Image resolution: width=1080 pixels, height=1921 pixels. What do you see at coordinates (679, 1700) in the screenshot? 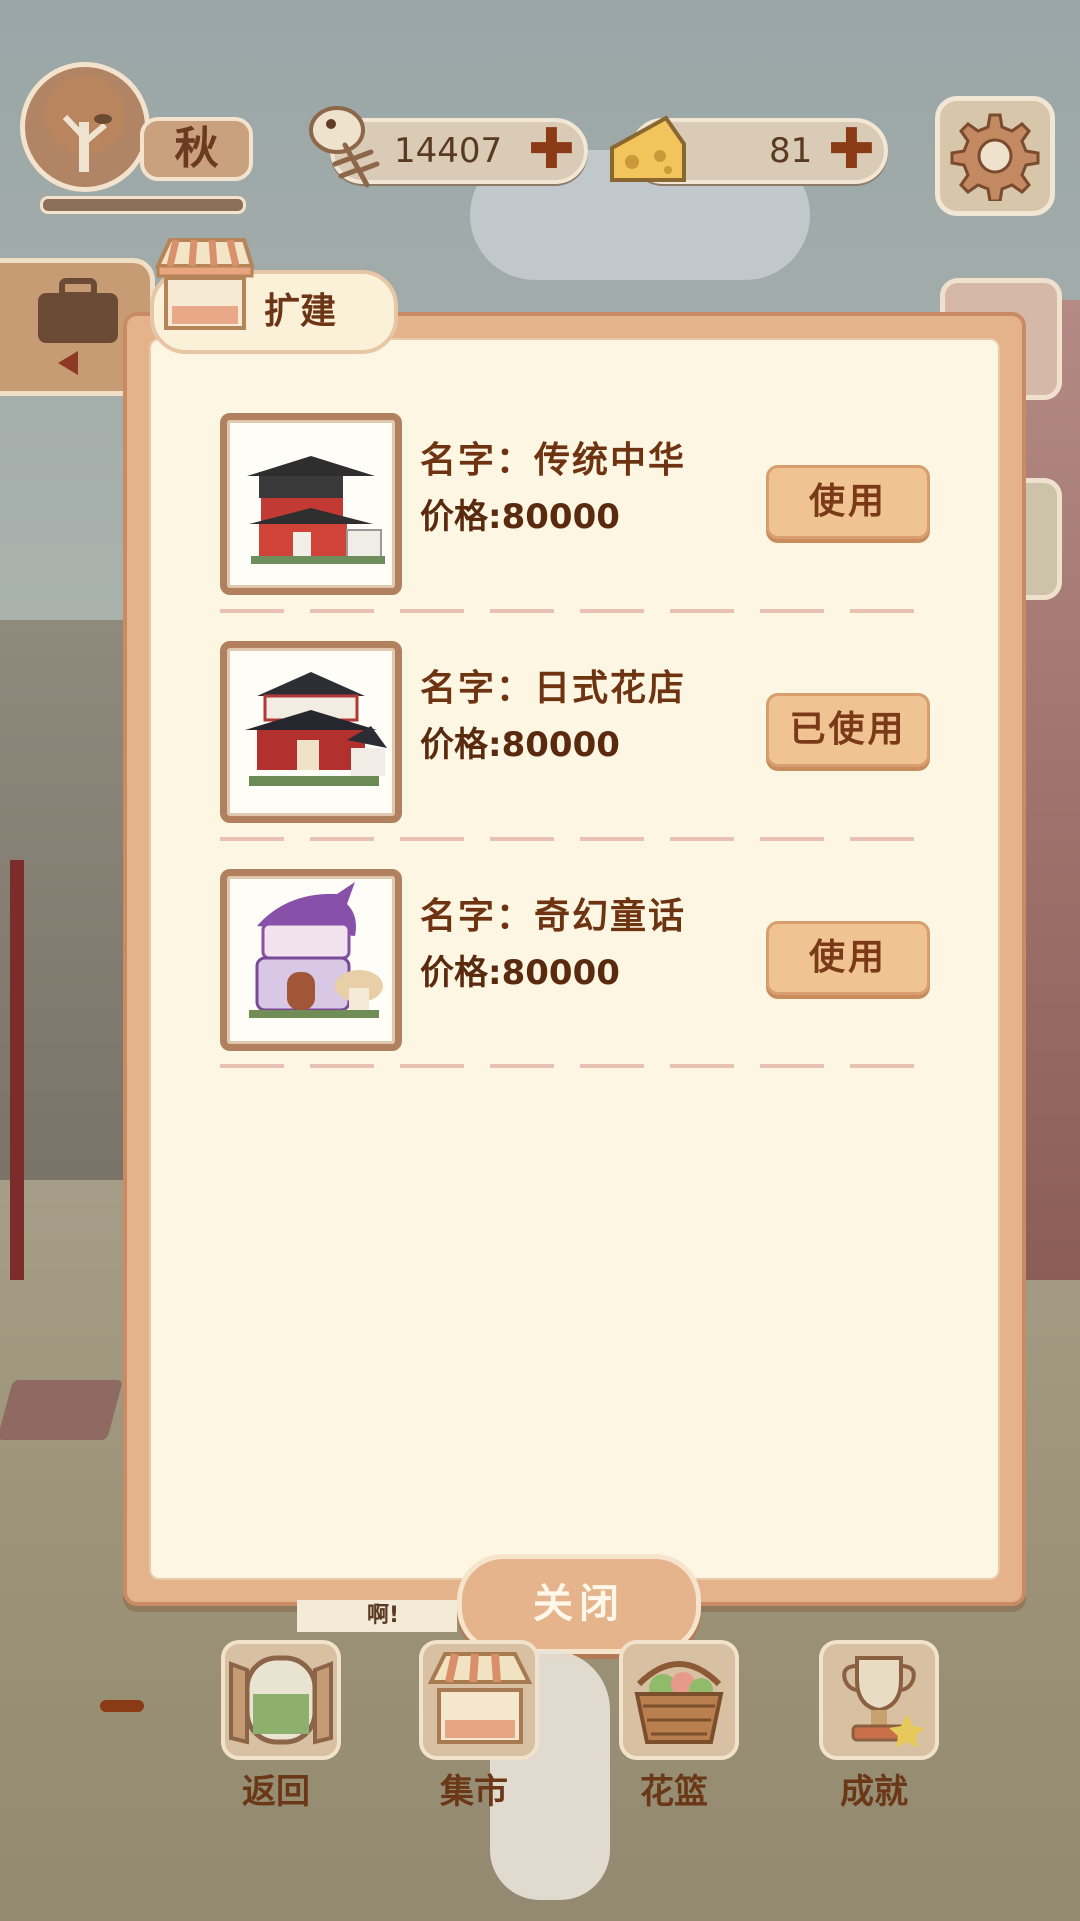
I see `flower-basket-icon` at bounding box center [679, 1700].